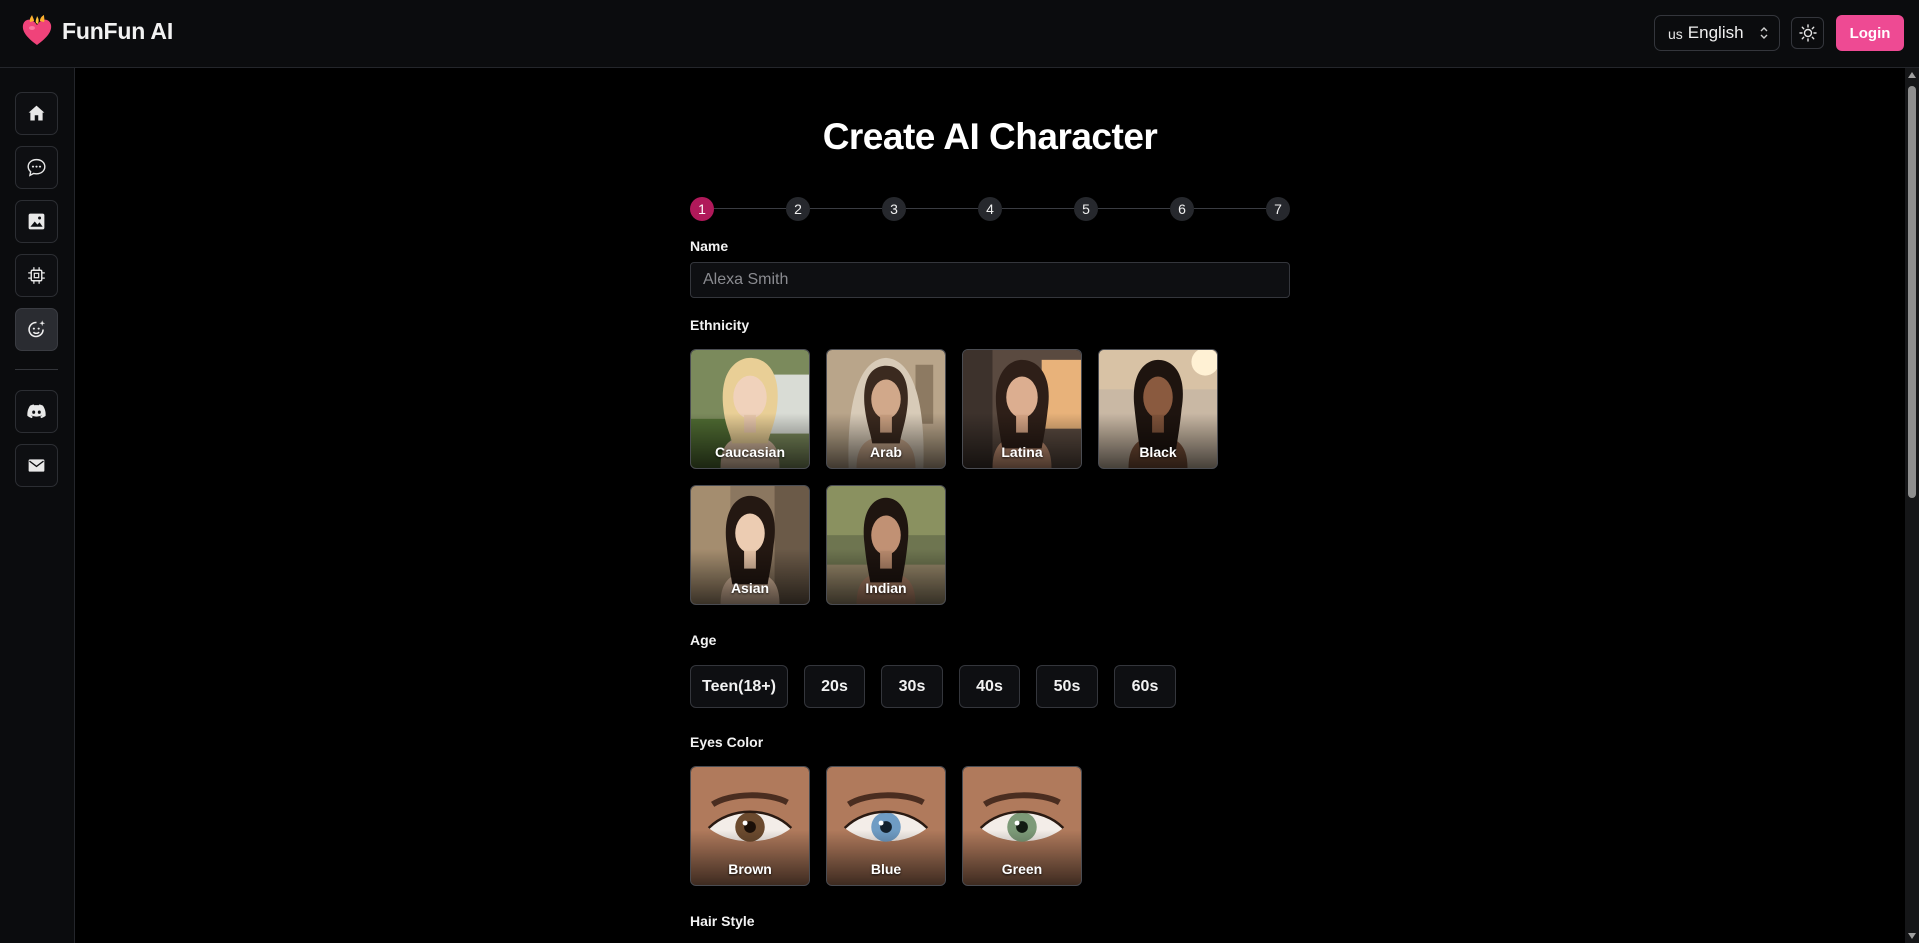 The height and width of the screenshot is (943, 1919). Describe the element at coordinates (959, 34) in the screenshot. I see `top-header: FunFun AI us English Login` at that location.